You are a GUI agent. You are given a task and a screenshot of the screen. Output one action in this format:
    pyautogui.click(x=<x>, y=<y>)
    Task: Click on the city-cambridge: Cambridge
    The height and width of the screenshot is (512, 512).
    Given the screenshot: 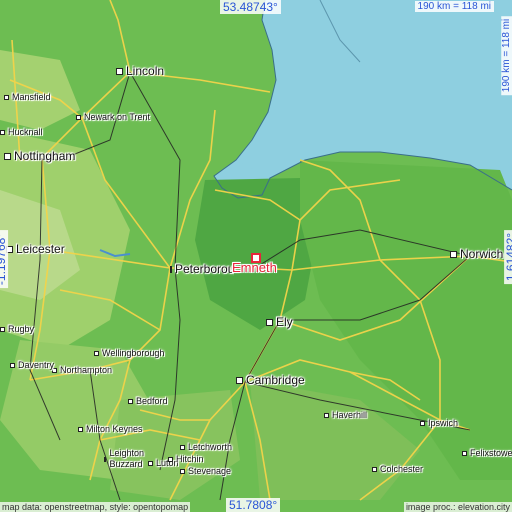 What is the action you would take?
    pyautogui.click(x=270, y=380)
    